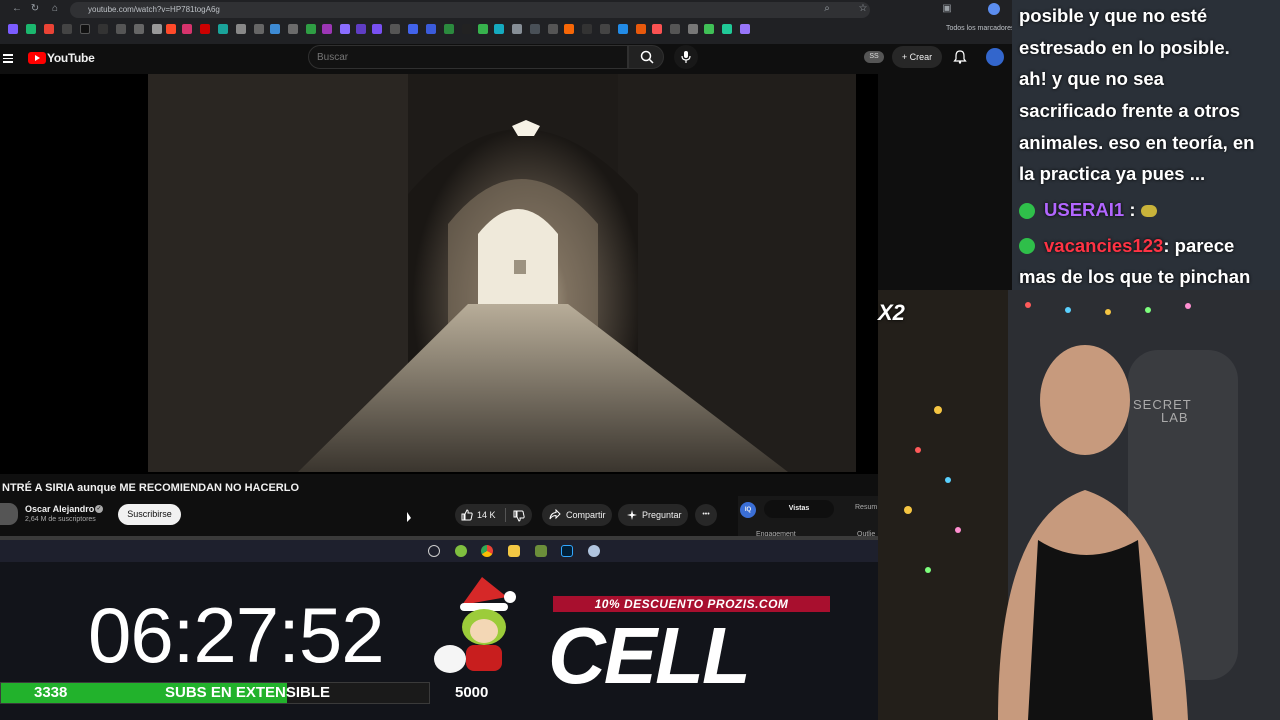 Image resolution: width=1280 pixels, height=720 pixels. What do you see at coordinates (51, 692) in the screenshot?
I see `subs-current: 3338` at bounding box center [51, 692].